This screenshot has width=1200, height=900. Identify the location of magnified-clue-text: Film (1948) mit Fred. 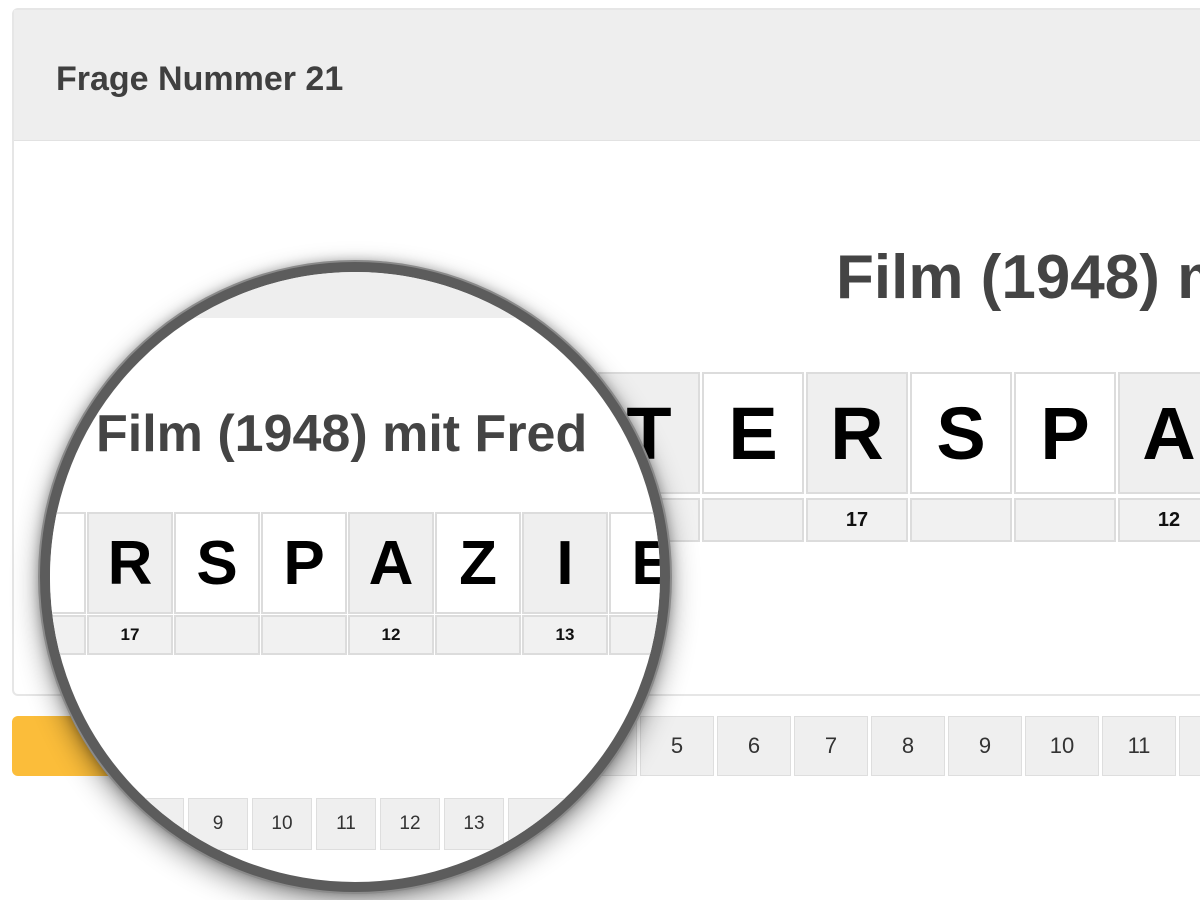
(342, 434).